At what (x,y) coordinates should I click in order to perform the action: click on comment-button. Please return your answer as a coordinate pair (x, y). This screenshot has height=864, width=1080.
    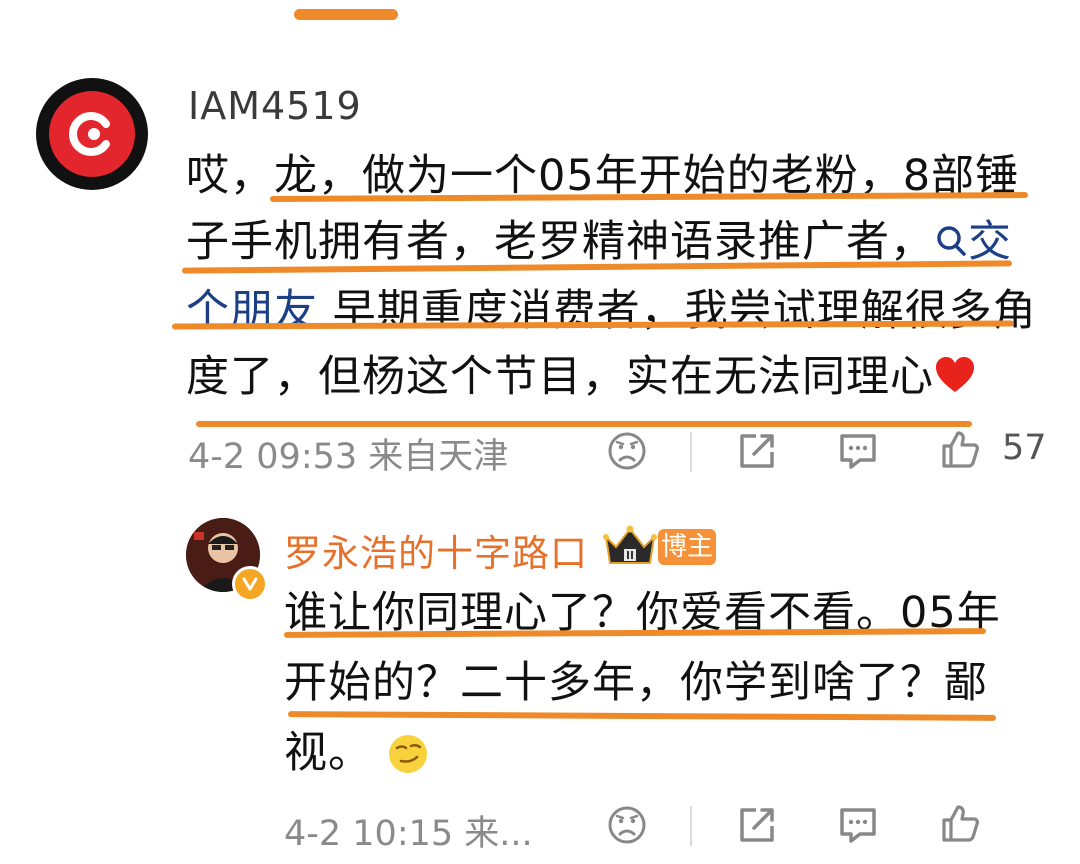
    Looking at the image, I should click on (858, 451).